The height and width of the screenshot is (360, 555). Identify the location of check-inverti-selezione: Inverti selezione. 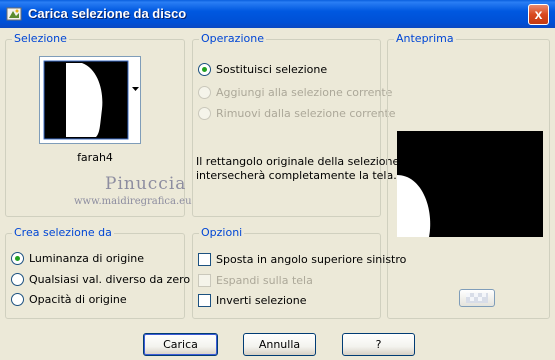
(252, 300).